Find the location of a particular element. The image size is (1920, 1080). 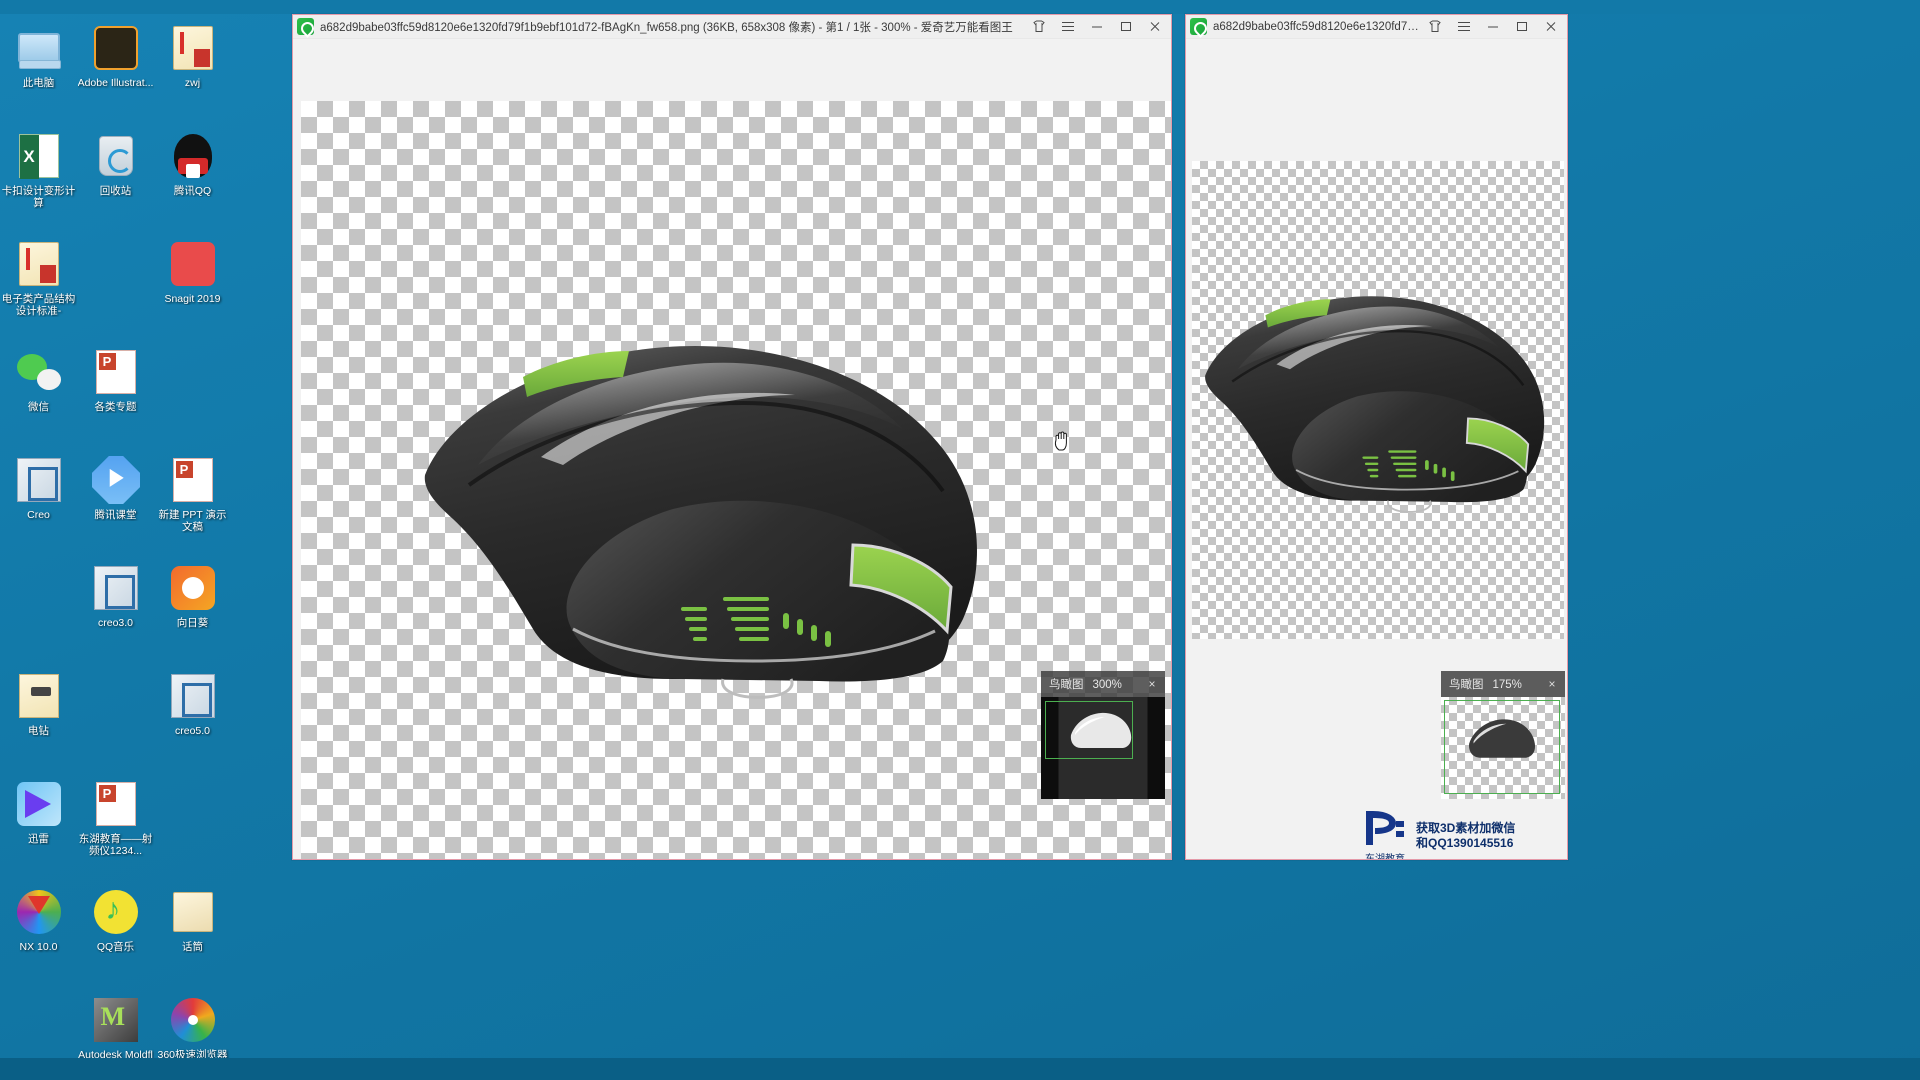

minimize-button-right is located at coordinates (1492, 26).